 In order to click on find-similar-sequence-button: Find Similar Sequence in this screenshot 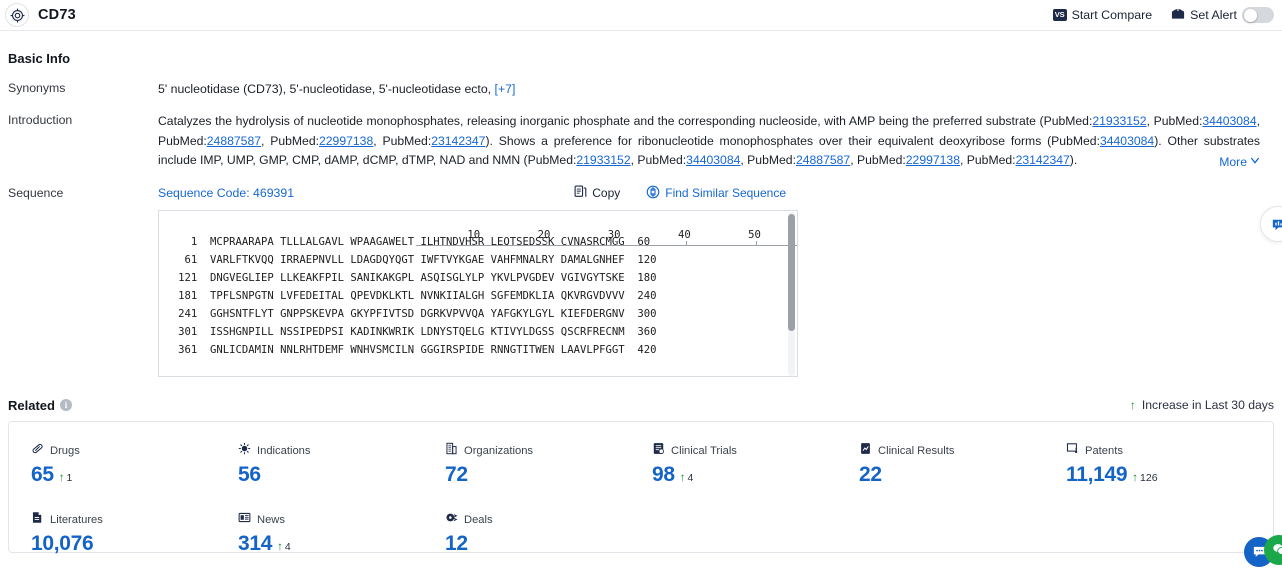, I will do `click(716, 193)`.